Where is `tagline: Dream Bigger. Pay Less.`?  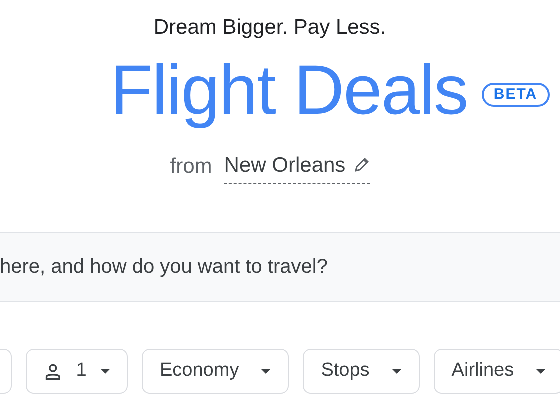
tagline: Dream Bigger. Pay Less. is located at coordinates (270, 28).